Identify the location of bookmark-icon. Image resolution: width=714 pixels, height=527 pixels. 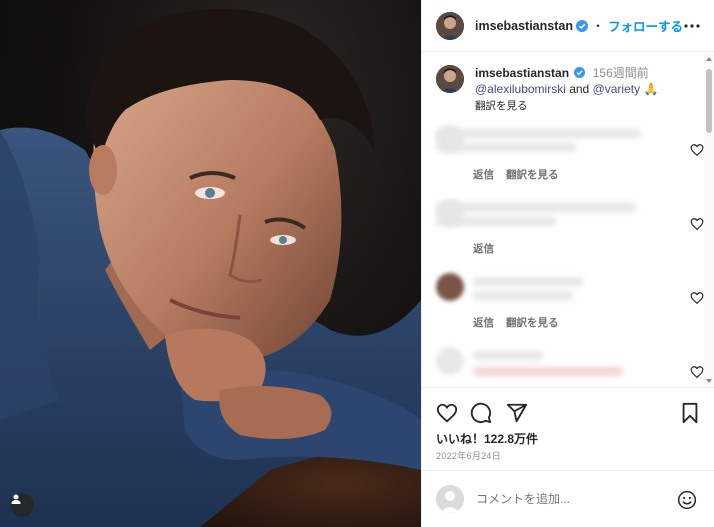
(690, 413).